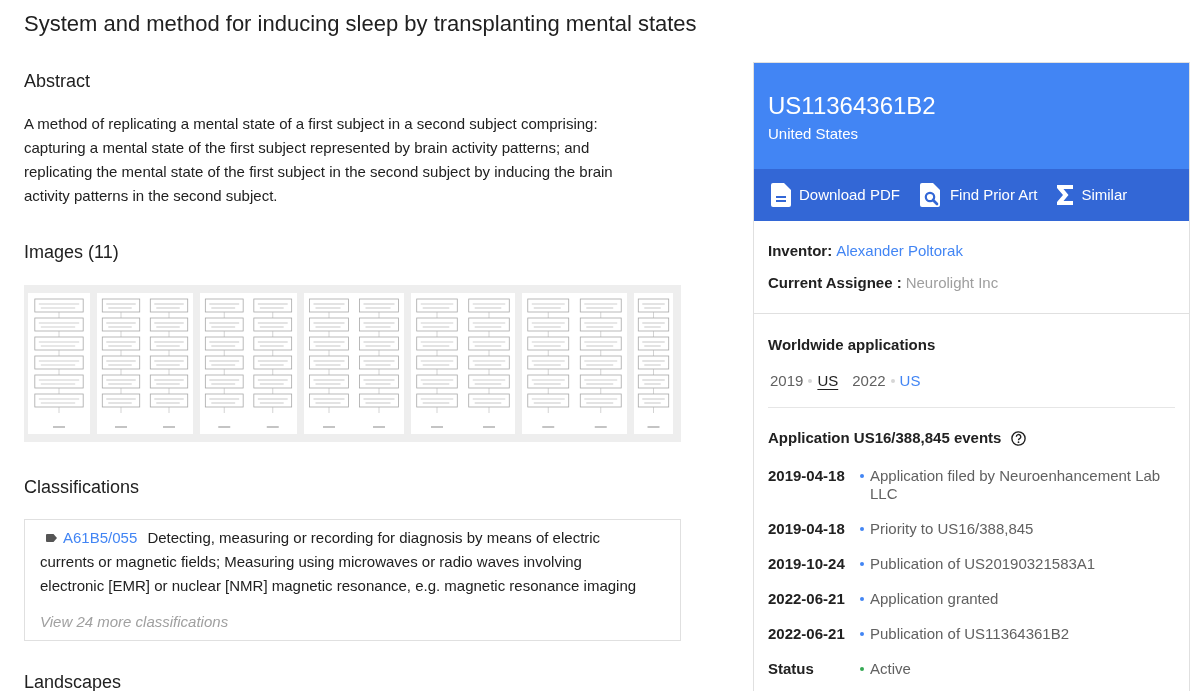 Image resolution: width=1200 pixels, height=691 pixels. Describe the element at coordinates (891, 669) in the screenshot. I see `event-description: Active` at that location.